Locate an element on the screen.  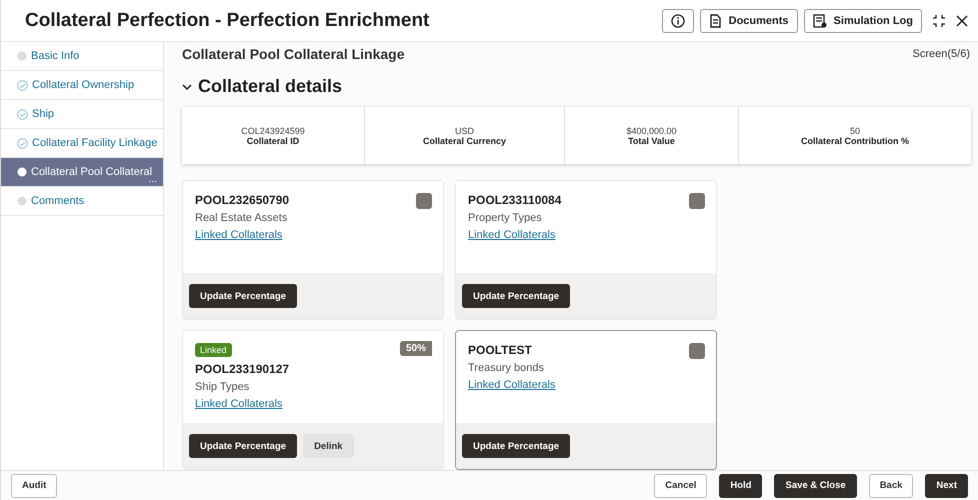
summary-label: Total Value is located at coordinates (651, 141).